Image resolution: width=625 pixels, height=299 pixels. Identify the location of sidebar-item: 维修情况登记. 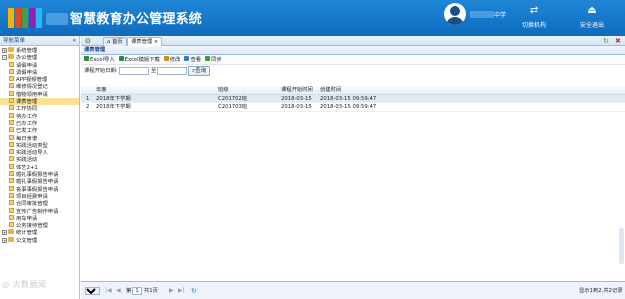
(39, 86).